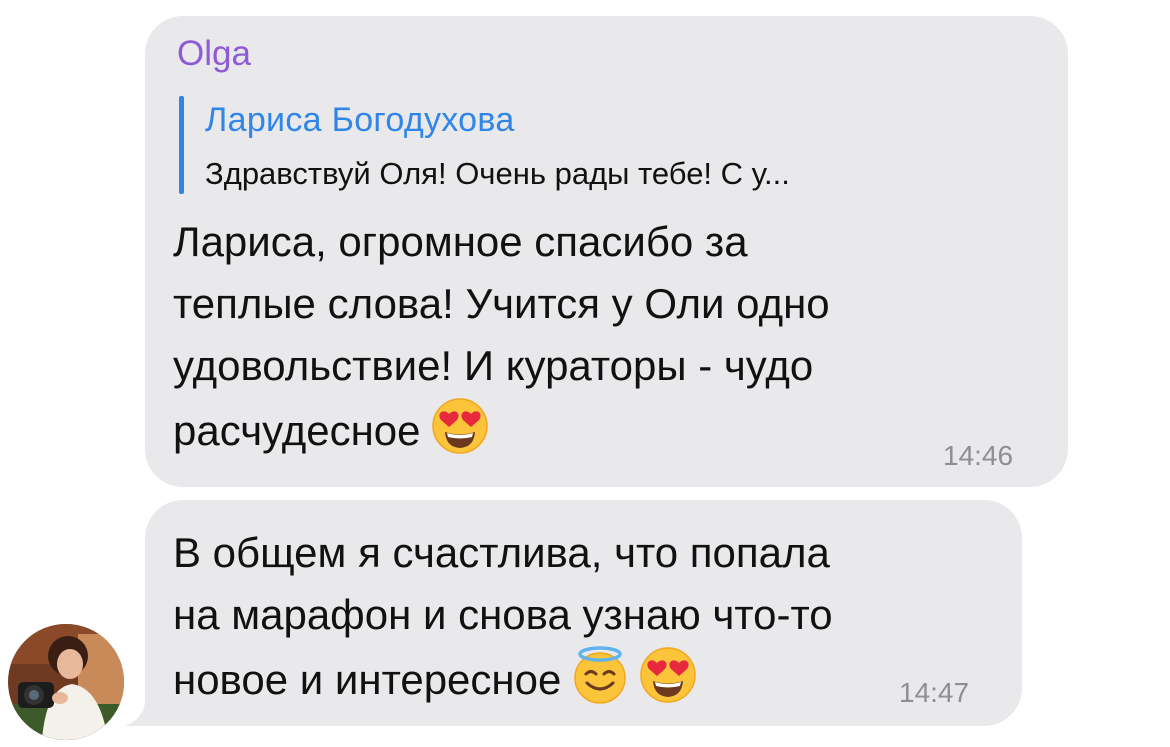 The height and width of the screenshot is (747, 1170). I want to click on message-line-last: новое и интересное, so click(503, 677).